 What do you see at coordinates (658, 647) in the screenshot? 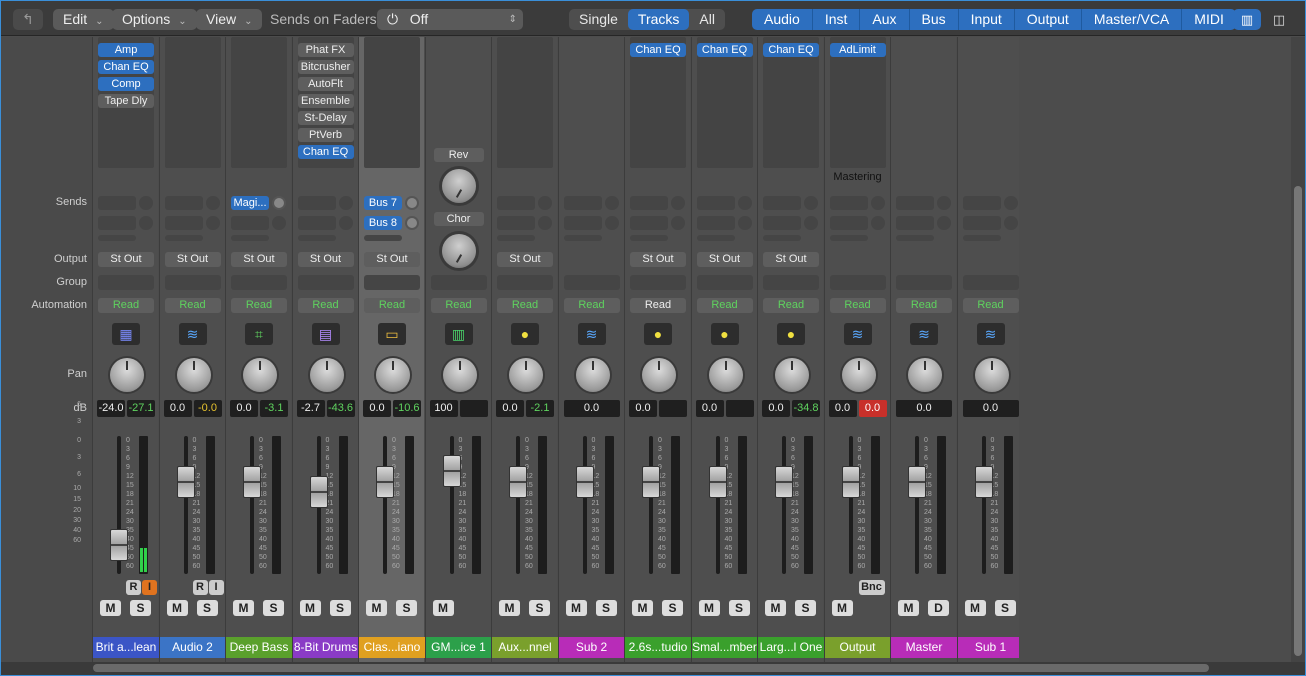
I see `track-name: 2.6s...tudio` at bounding box center [658, 647].